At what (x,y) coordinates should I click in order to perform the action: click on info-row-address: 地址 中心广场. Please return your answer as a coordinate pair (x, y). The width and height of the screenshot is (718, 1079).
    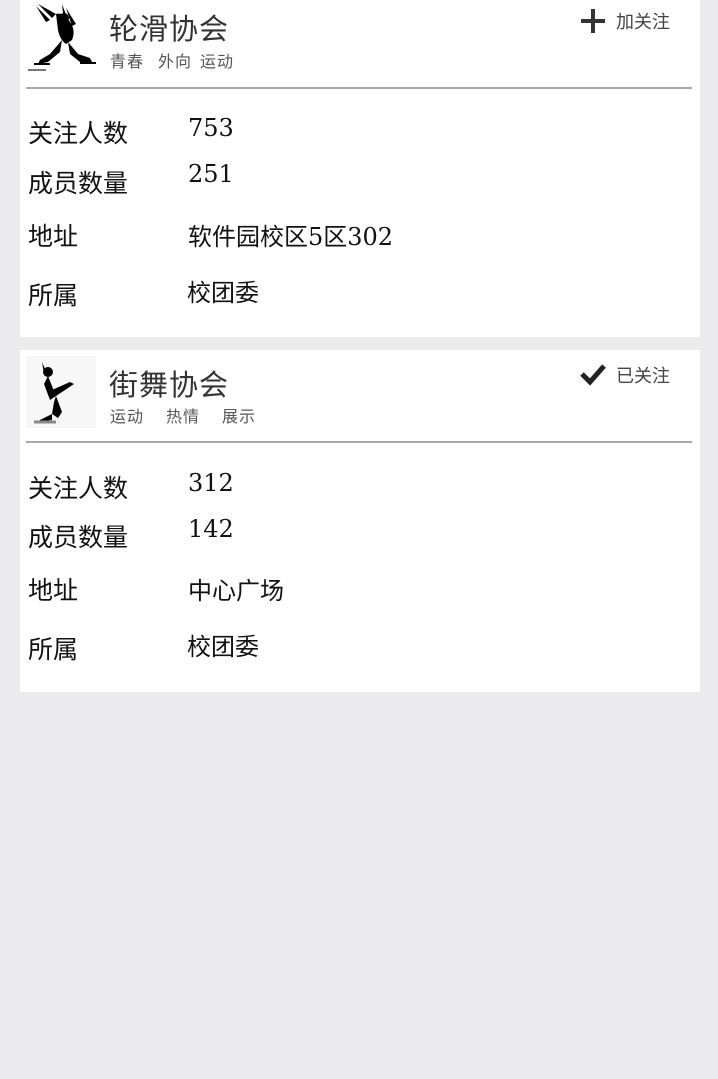
    Looking at the image, I should click on (360, 588).